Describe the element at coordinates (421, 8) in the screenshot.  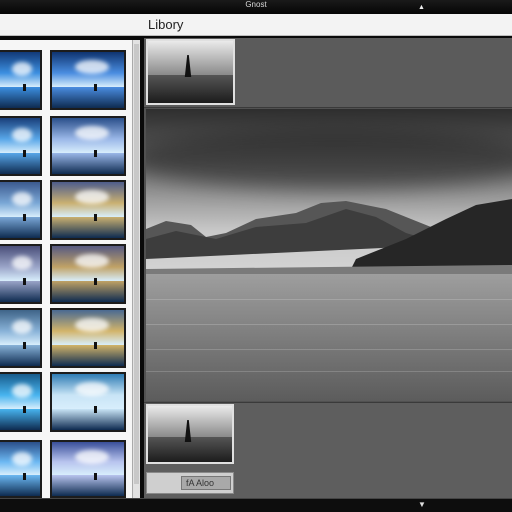
I see `chevron-up-icon: ▲` at that location.